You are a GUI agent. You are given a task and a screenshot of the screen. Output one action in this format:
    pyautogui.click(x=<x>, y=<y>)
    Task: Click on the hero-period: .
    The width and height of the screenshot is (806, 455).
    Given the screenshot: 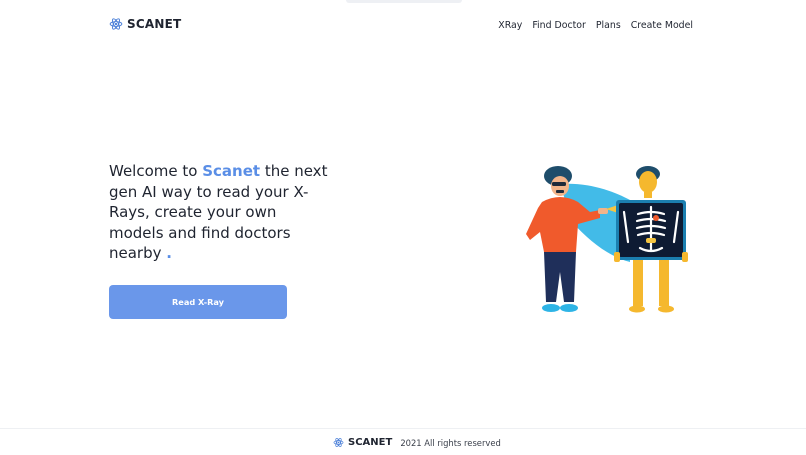 What is the action you would take?
    pyautogui.click(x=169, y=253)
    